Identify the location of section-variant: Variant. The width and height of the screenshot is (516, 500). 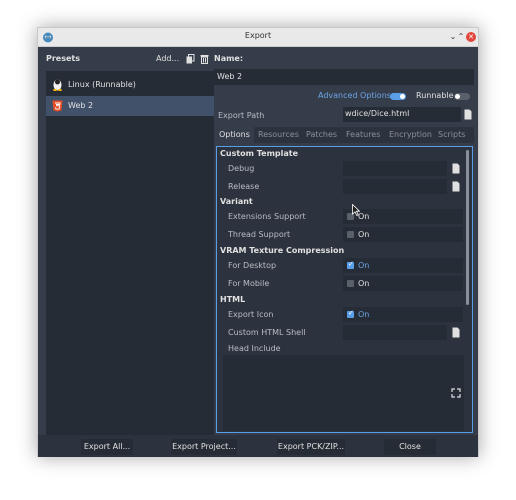
(236, 201).